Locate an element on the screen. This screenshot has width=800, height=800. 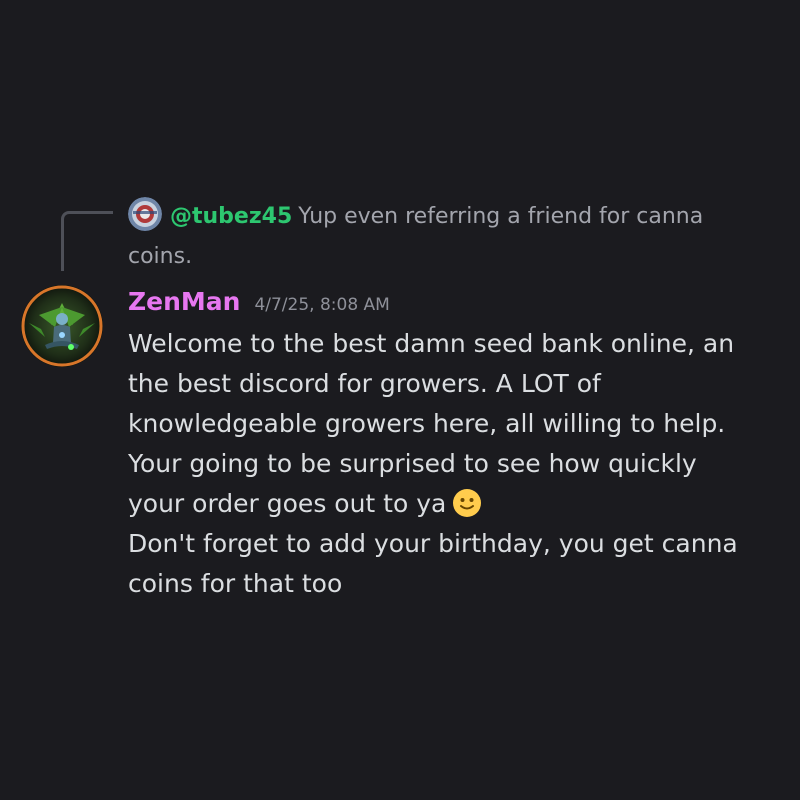
reply-avatar is located at coordinates (145, 214).